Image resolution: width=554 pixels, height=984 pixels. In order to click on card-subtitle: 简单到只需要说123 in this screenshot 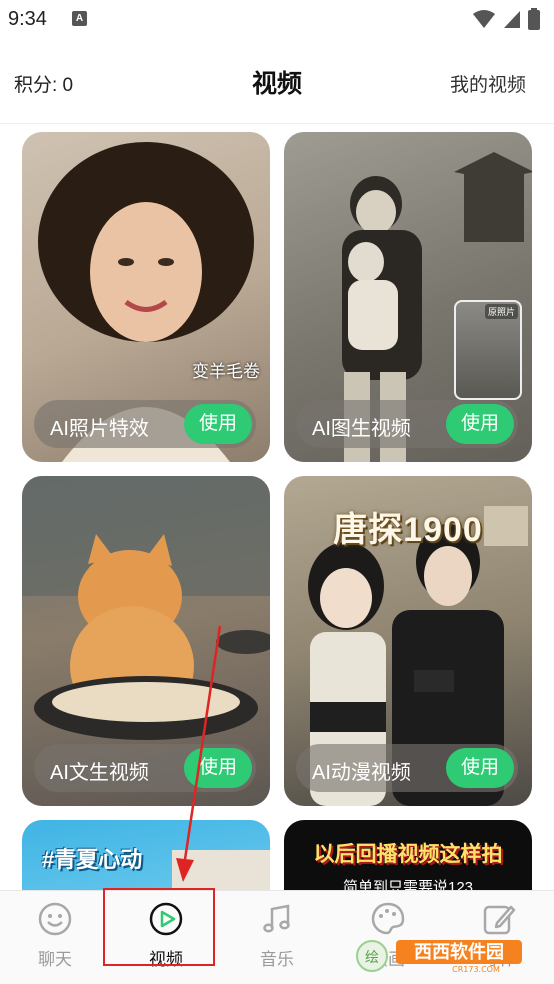, I will do `click(408, 884)`.